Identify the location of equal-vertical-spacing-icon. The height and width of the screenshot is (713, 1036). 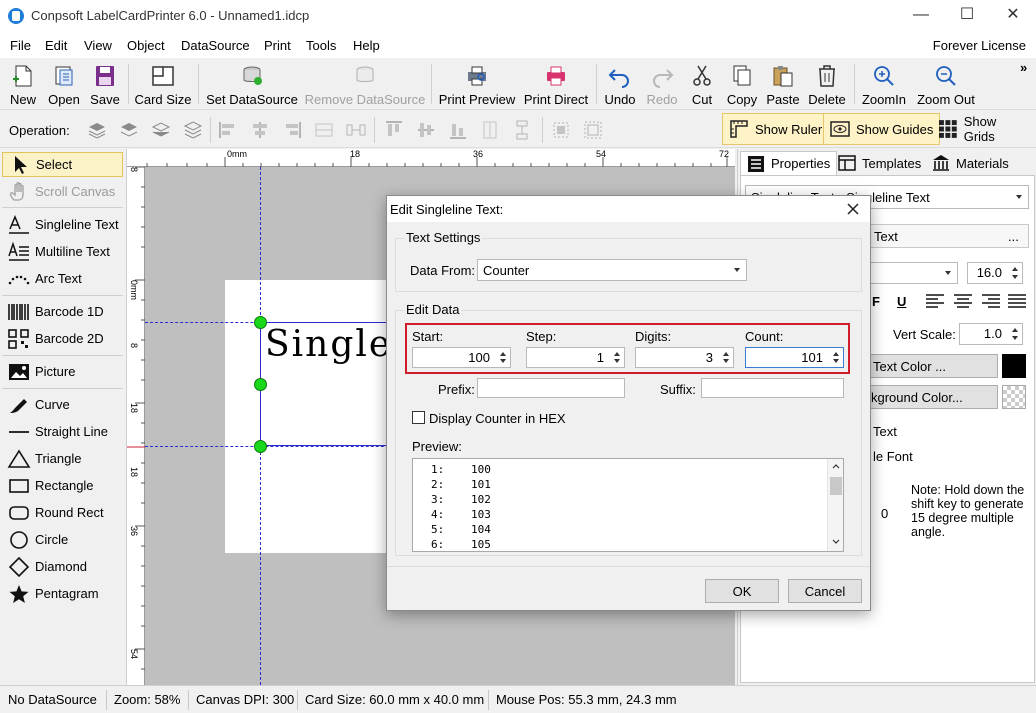
(522, 130).